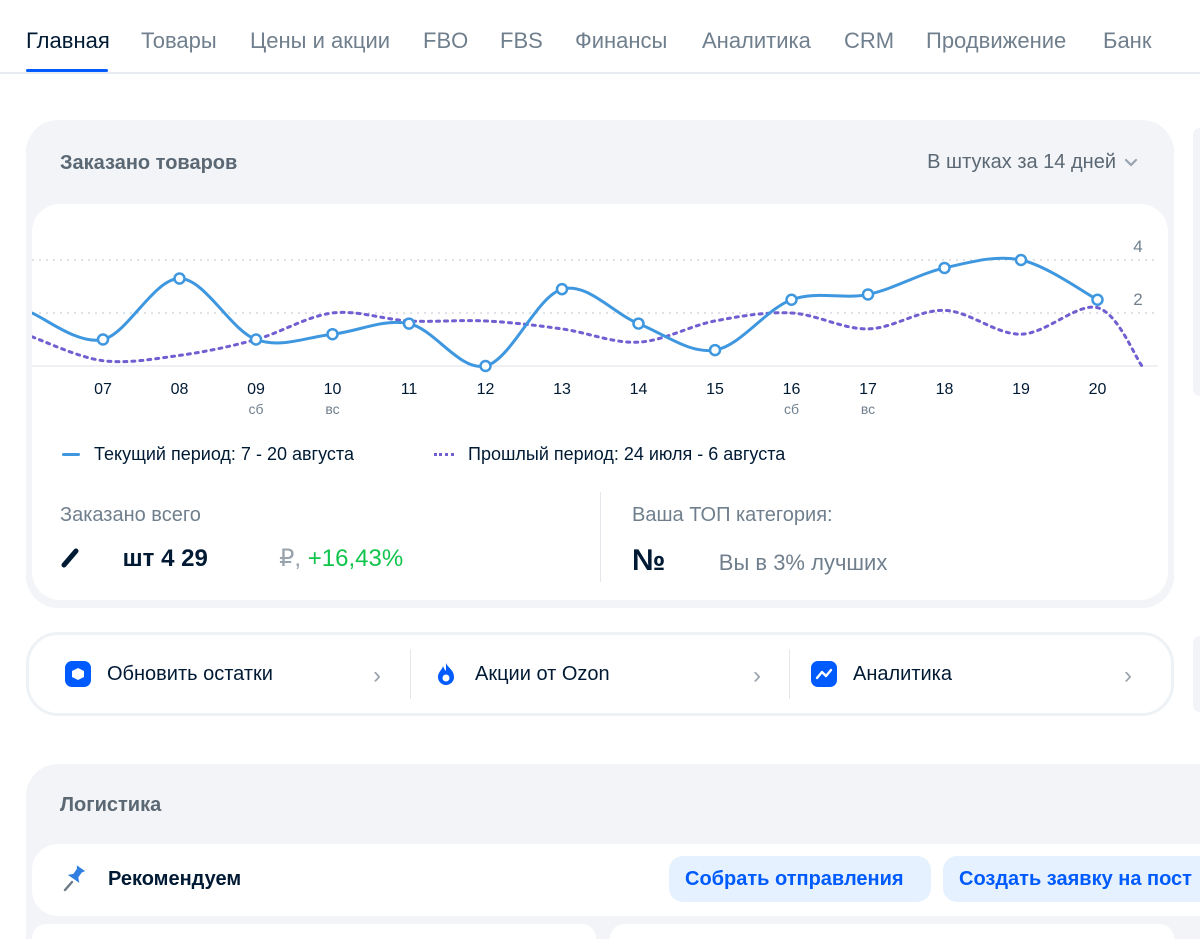  Describe the element at coordinates (945, 389) in the screenshot. I see `x-tick-label: 18` at that location.